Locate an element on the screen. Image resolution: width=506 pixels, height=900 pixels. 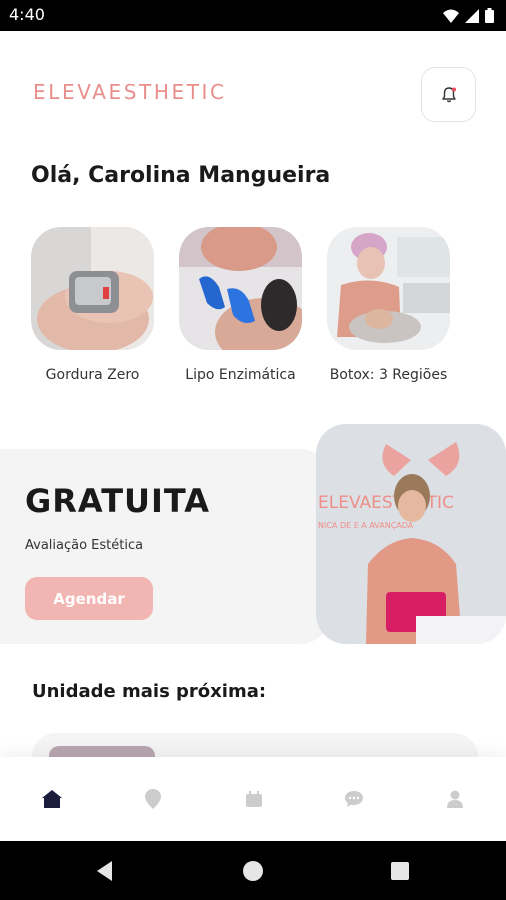
user-icon is located at coordinates (455, 799).